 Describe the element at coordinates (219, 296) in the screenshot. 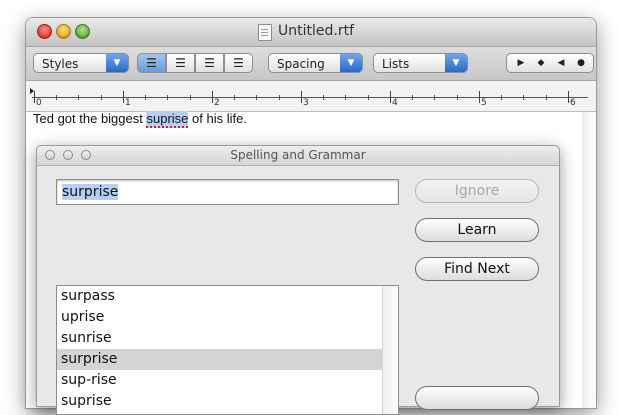

I see `list-item: surpass` at that location.